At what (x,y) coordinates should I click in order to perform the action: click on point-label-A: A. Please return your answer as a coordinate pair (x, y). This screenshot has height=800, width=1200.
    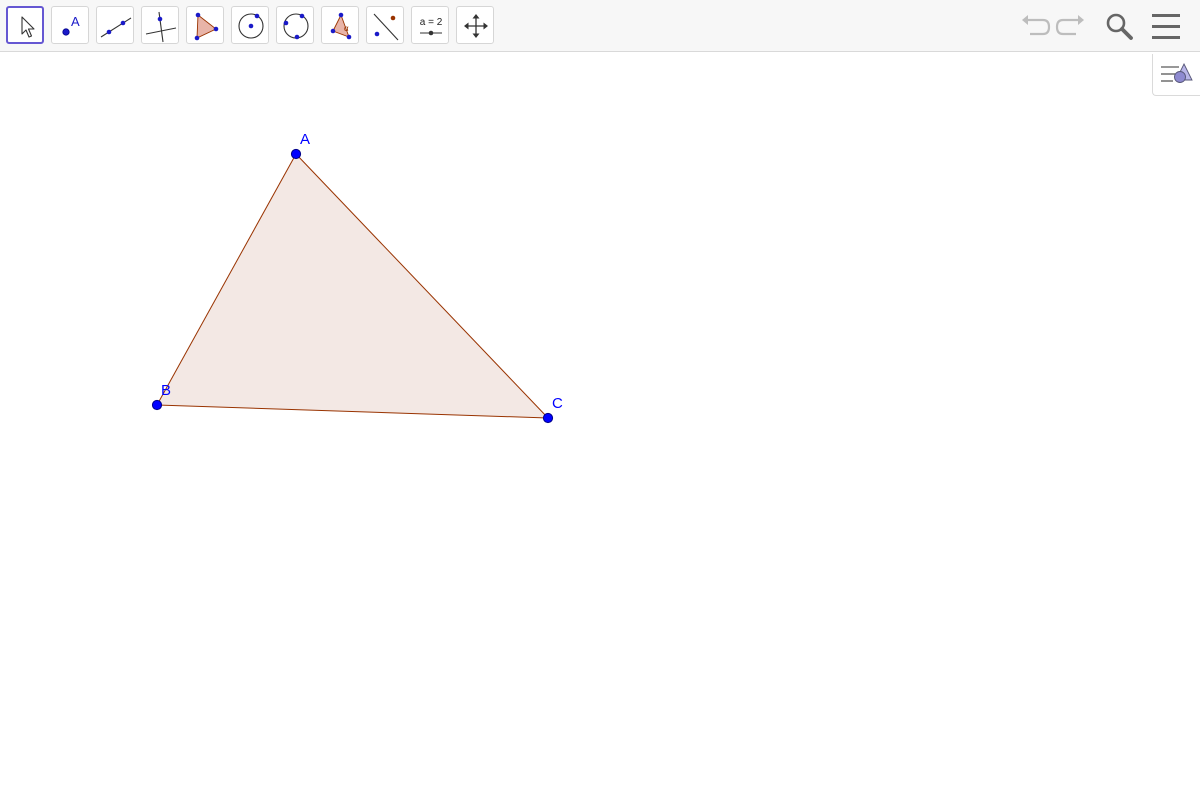
    Looking at the image, I should click on (305, 139).